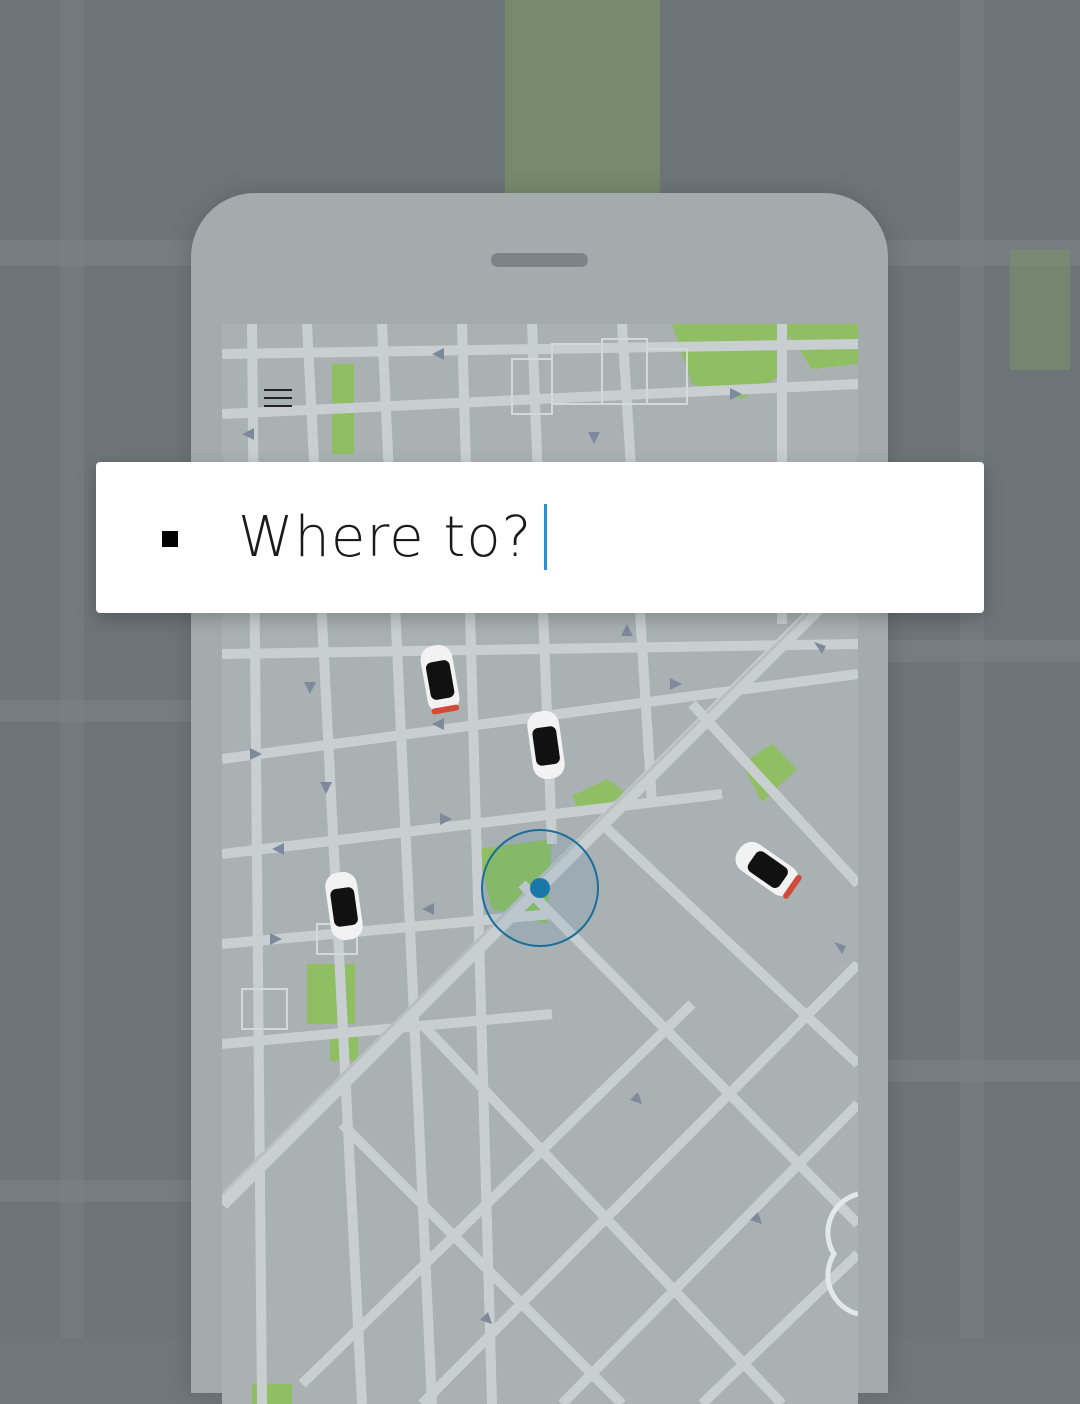  I want to click on park, so click(331, 994).